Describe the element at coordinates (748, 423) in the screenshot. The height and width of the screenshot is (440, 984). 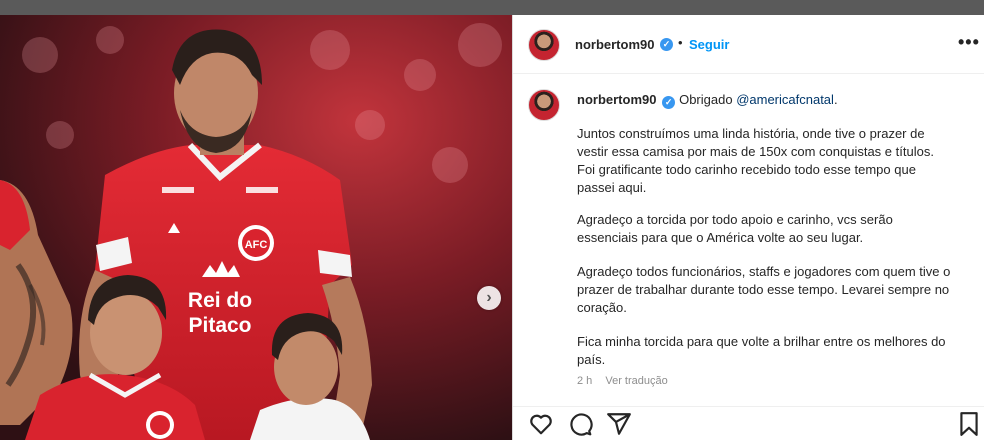
I see `action-bar` at that location.